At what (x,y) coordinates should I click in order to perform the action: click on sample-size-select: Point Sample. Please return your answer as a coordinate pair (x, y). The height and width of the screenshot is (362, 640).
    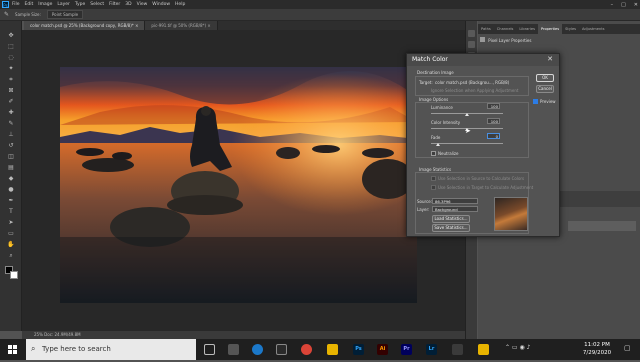
    Looking at the image, I should click on (65, 14).